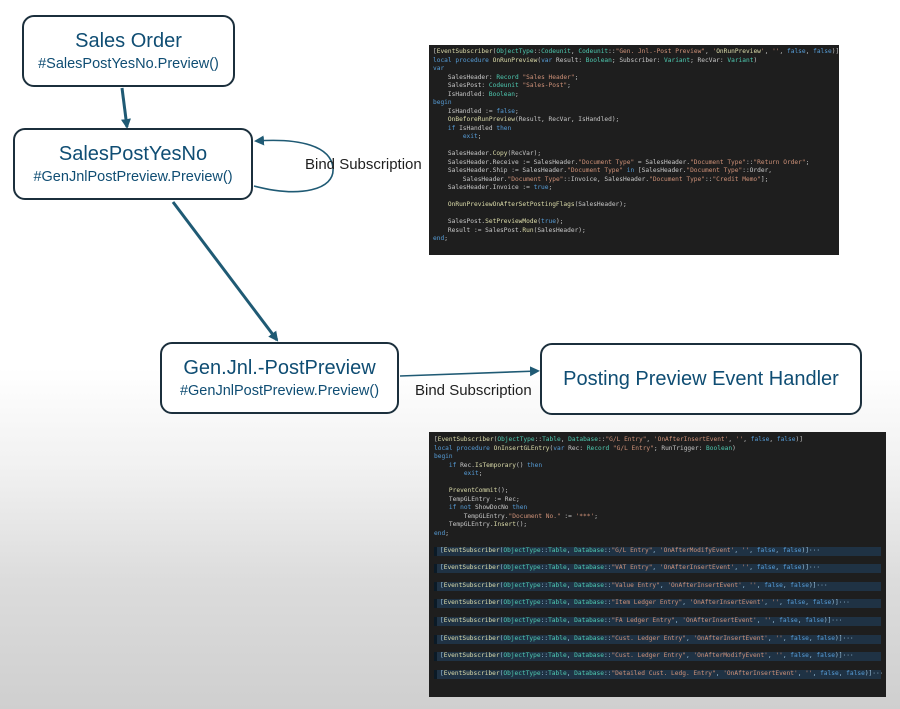 This screenshot has width=900, height=709. Describe the element at coordinates (506, 77) in the screenshot. I see `code-line: SalesHeader: Record "Sales Header";` at that location.